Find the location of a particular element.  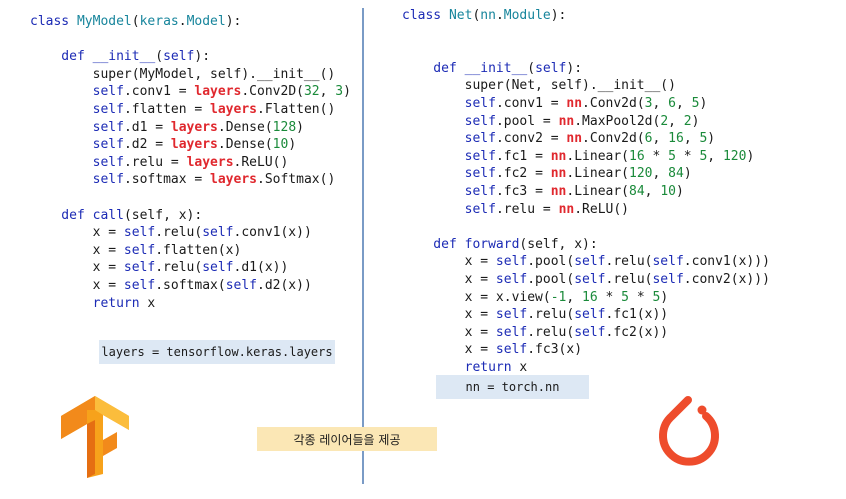

code-token: .Dense( is located at coordinates (245, 127).